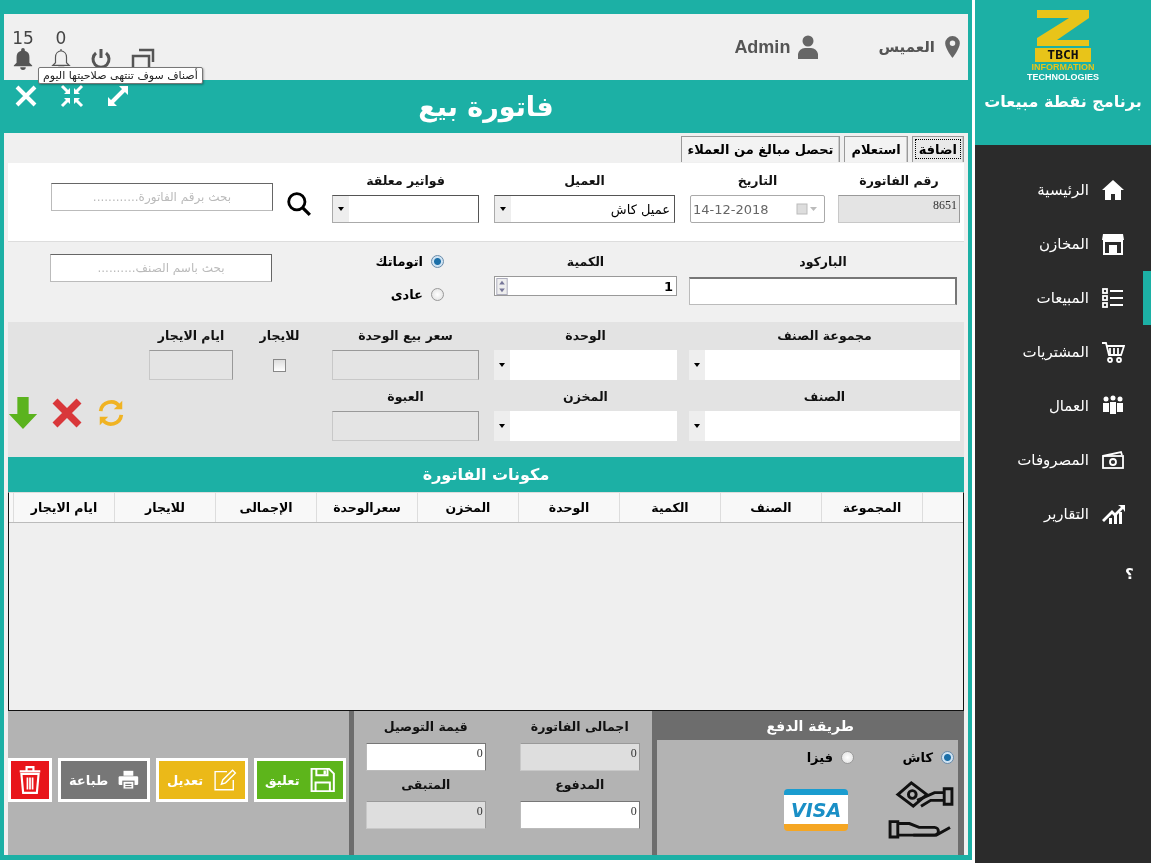 The width and height of the screenshot is (1151, 863). I want to click on action-button, so click(30, 780).